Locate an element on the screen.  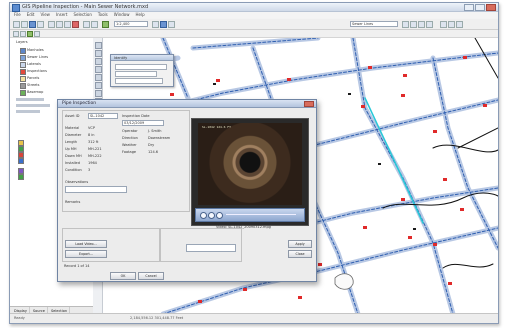
toc-item-basemap: Basemap is located at coordinates (35, 92).